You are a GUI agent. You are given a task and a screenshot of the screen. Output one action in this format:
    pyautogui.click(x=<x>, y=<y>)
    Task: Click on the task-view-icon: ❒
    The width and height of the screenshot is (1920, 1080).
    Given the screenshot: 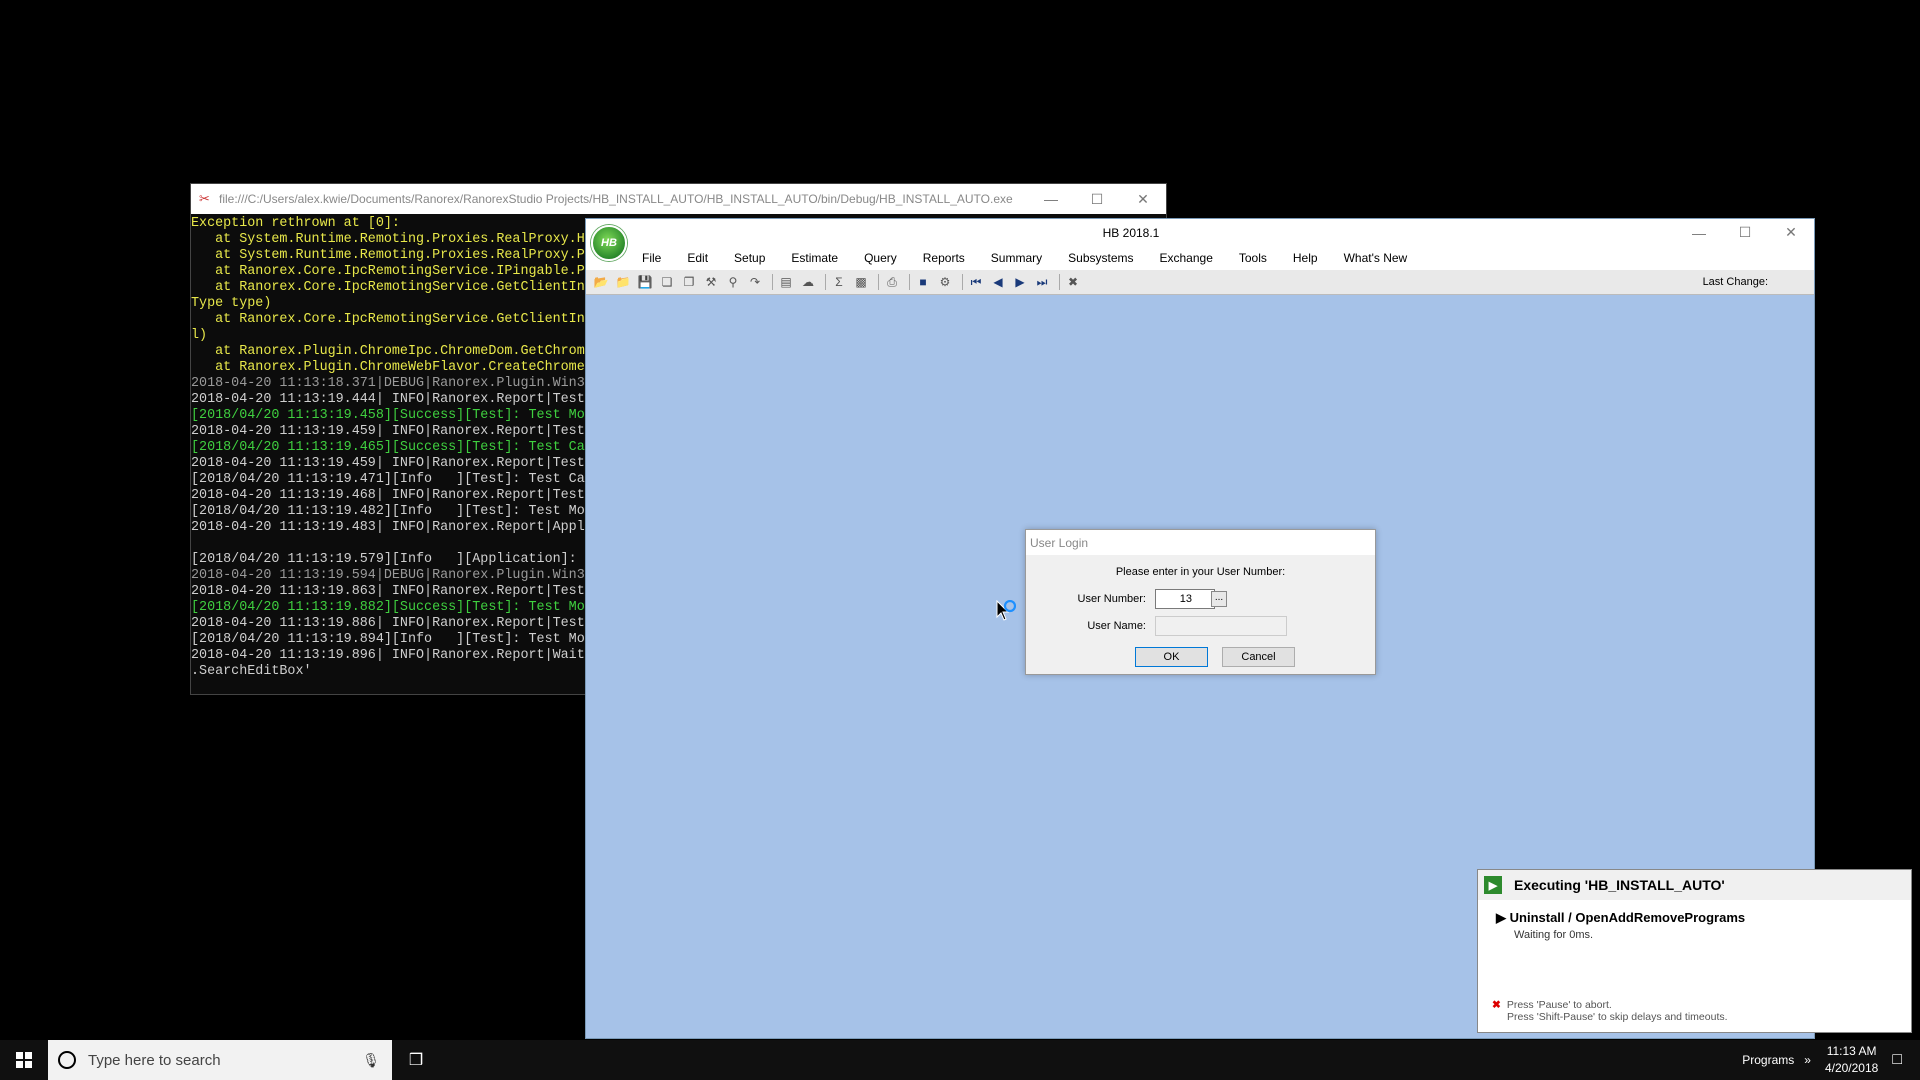 What is the action you would take?
    pyautogui.click(x=416, y=1060)
    